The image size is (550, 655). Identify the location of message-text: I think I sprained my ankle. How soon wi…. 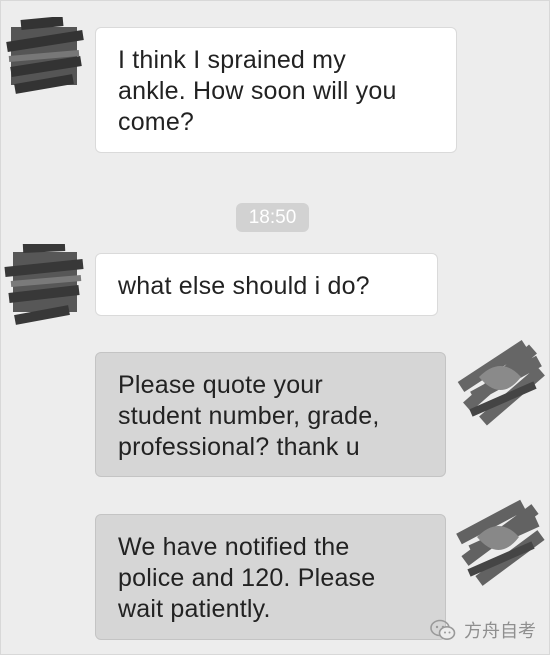
(257, 91).